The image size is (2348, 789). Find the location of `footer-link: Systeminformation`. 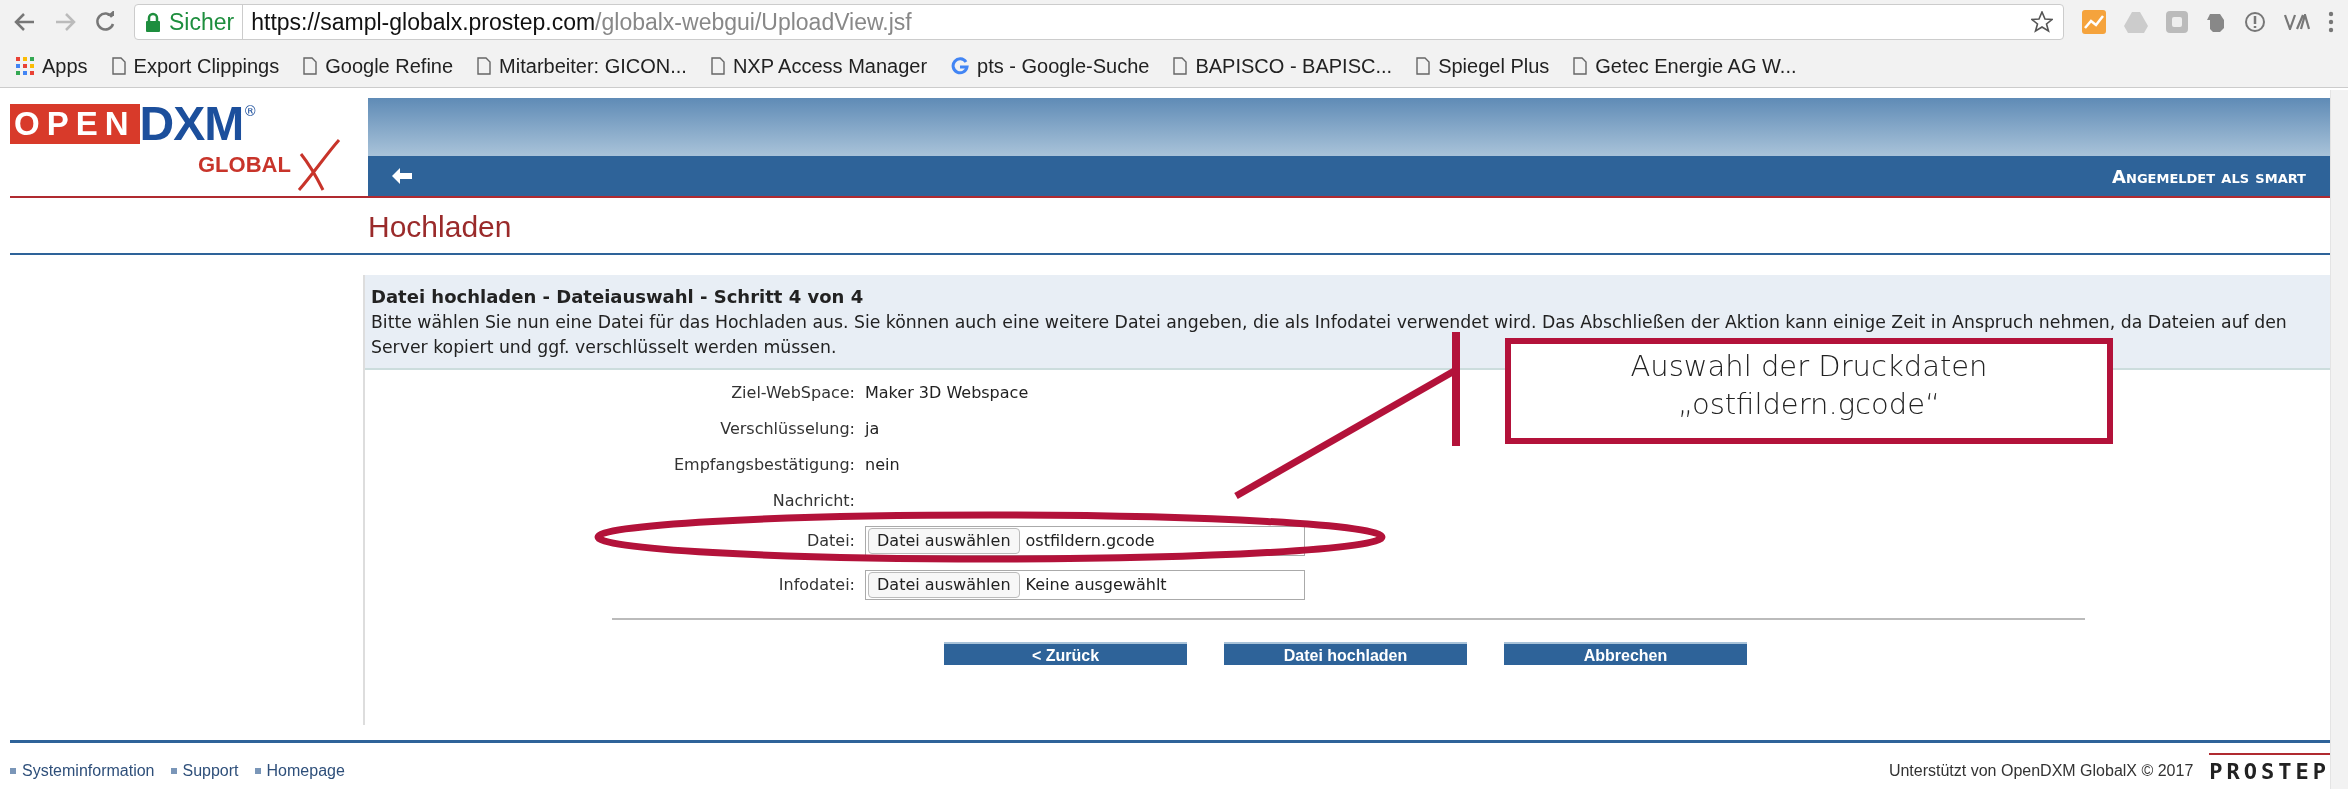

footer-link: Systeminformation is located at coordinates (88, 770).